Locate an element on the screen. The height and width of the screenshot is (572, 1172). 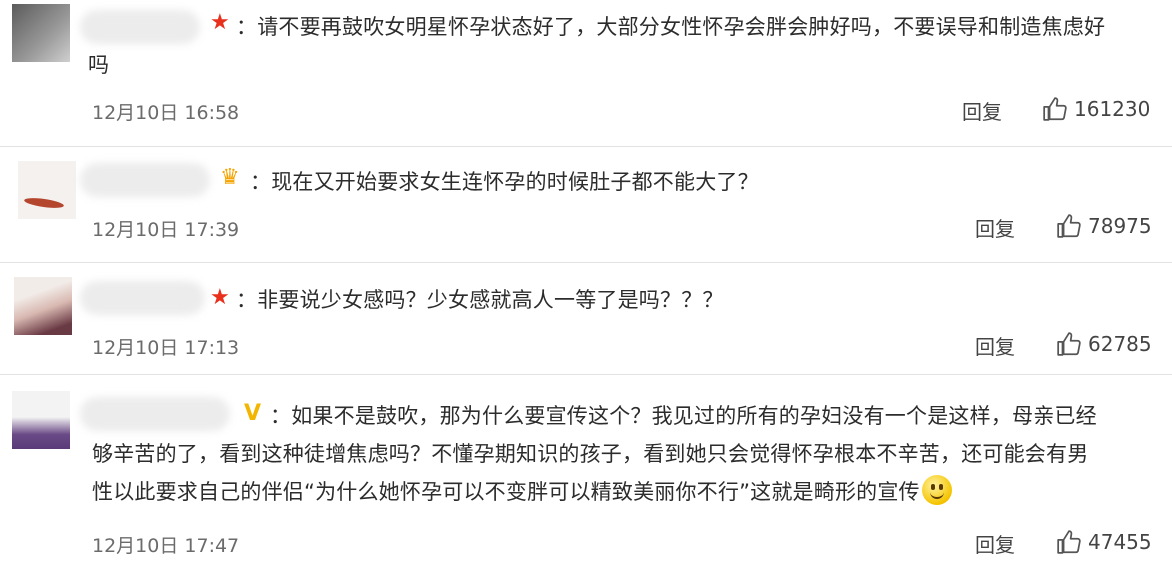
like-count: 78975 is located at coordinates (1120, 226).